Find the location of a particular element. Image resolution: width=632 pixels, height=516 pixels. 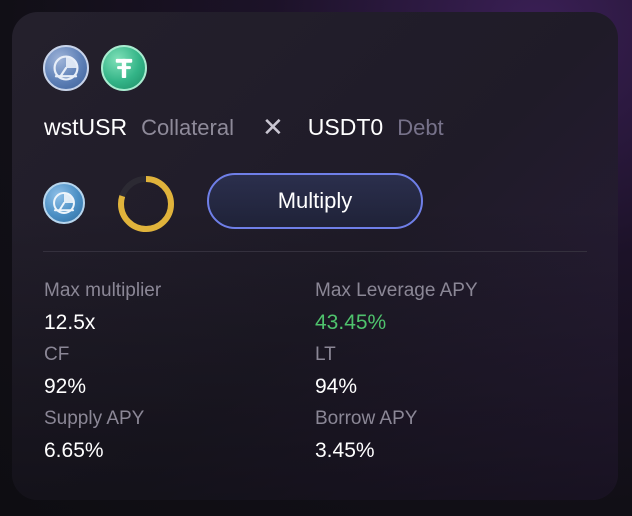

stat-value: 12.5x is located at coordinates (70, 322).